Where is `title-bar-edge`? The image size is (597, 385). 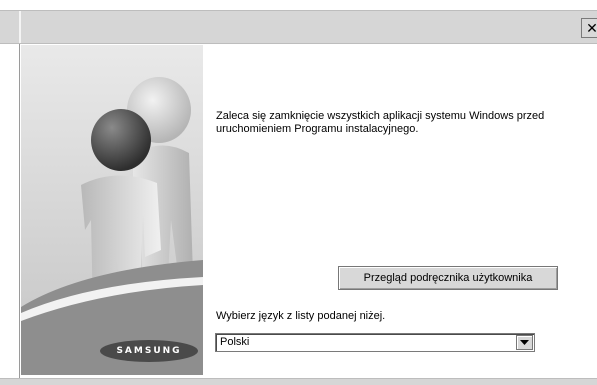
title-bar-edge is located at coordinates (20, 27).